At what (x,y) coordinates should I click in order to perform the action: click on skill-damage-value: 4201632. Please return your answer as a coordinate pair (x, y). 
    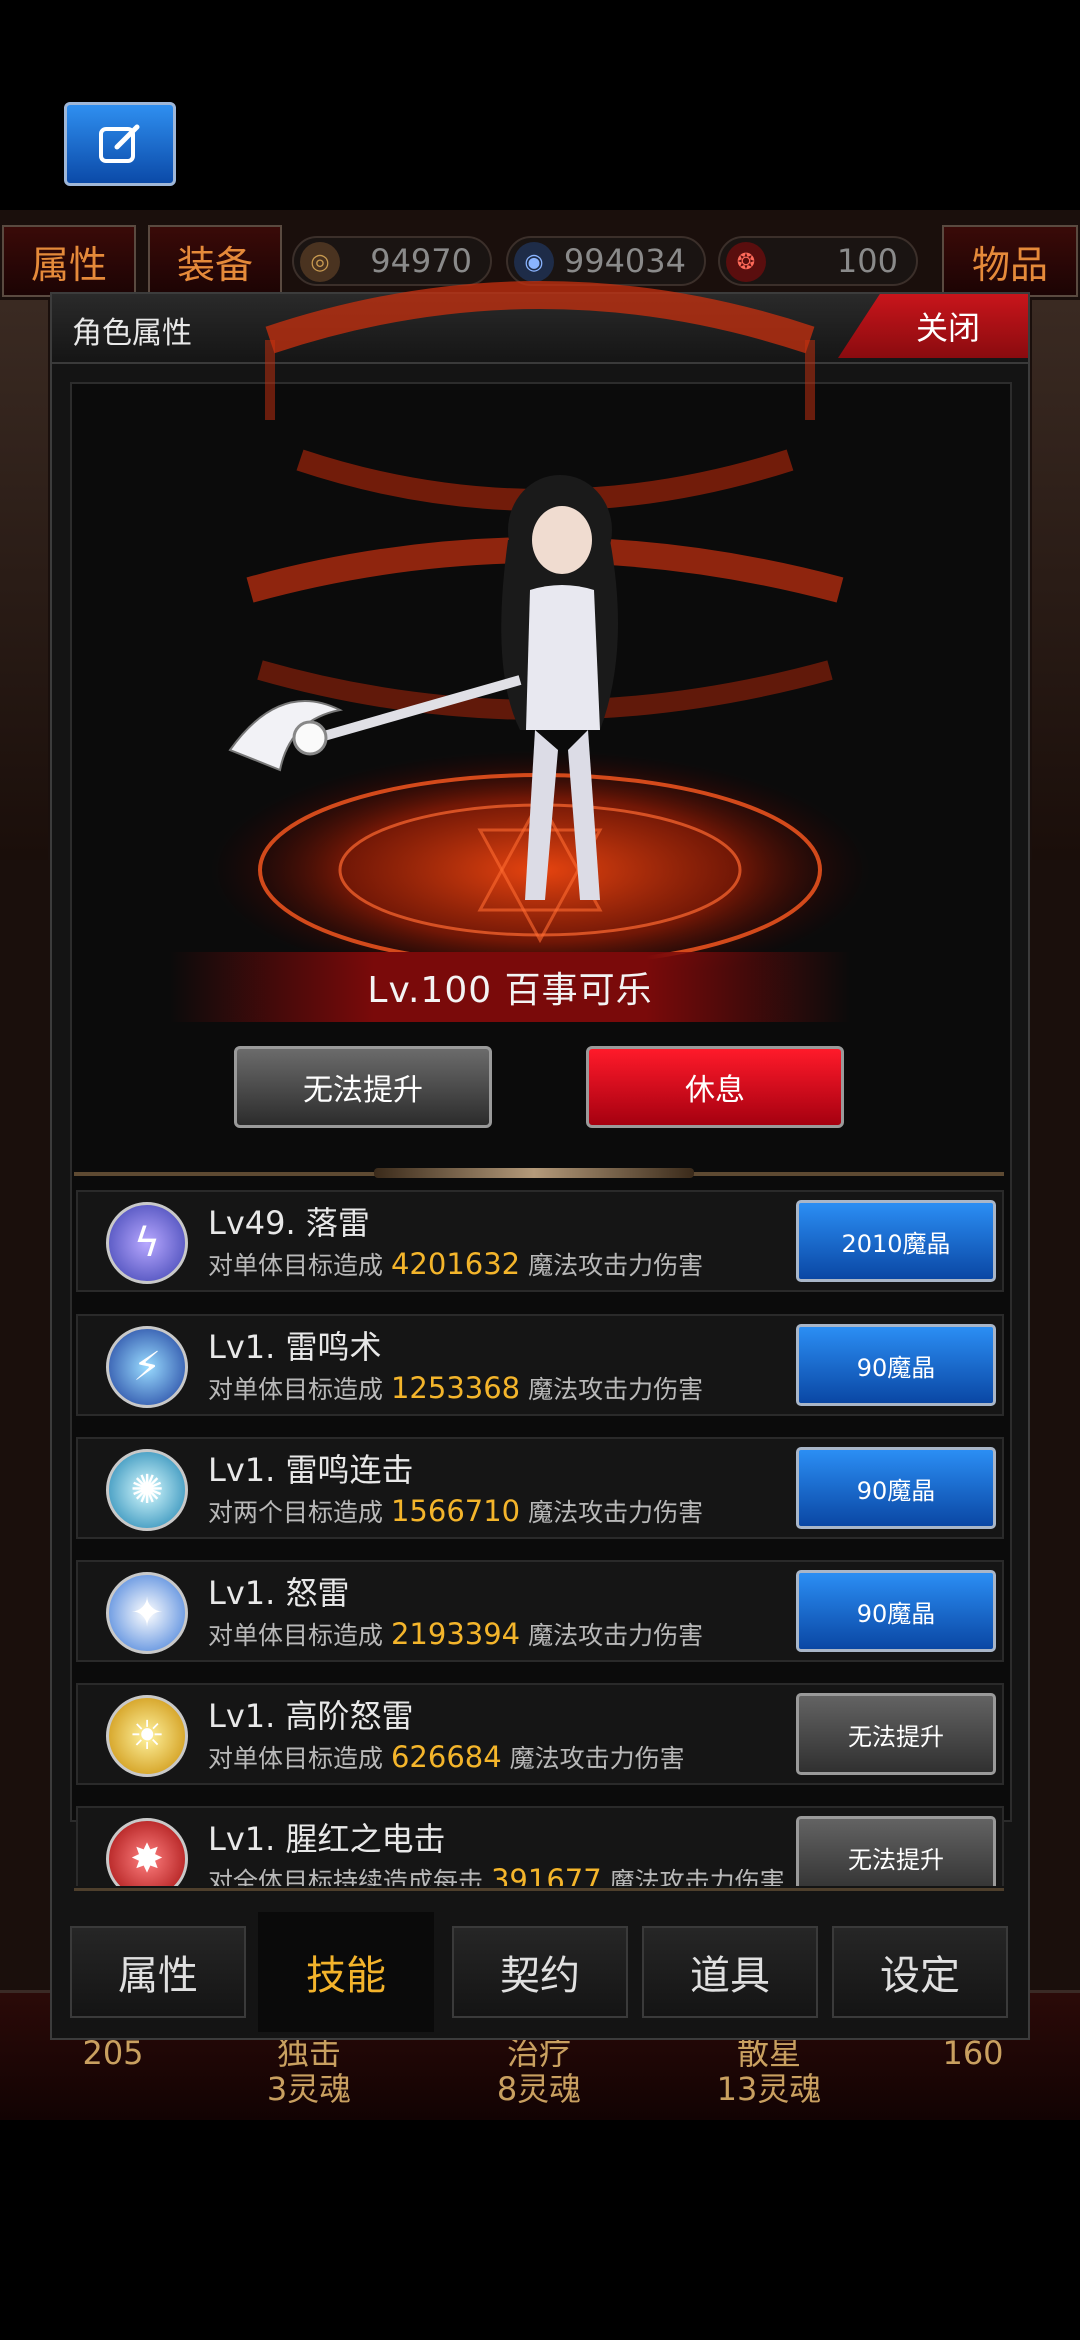
    Looking at the image, I should click on (455, 1264).